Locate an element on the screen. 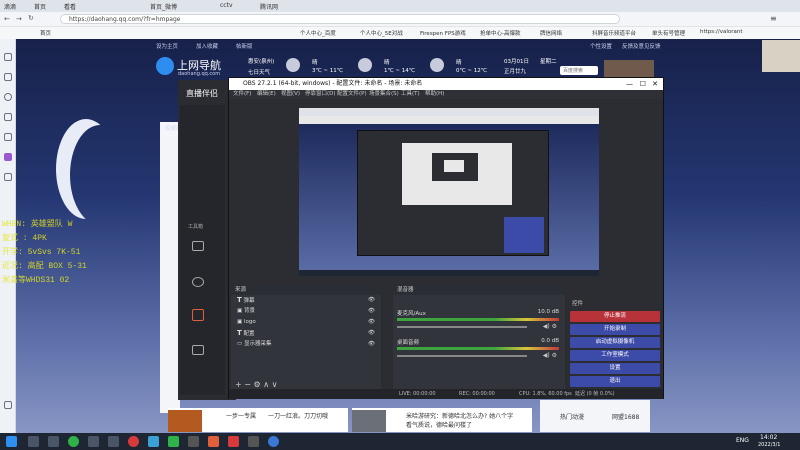 This screenshot has height=450, width=800. source-row: T 弹幕 👁 is located at coordinates (306, 300).